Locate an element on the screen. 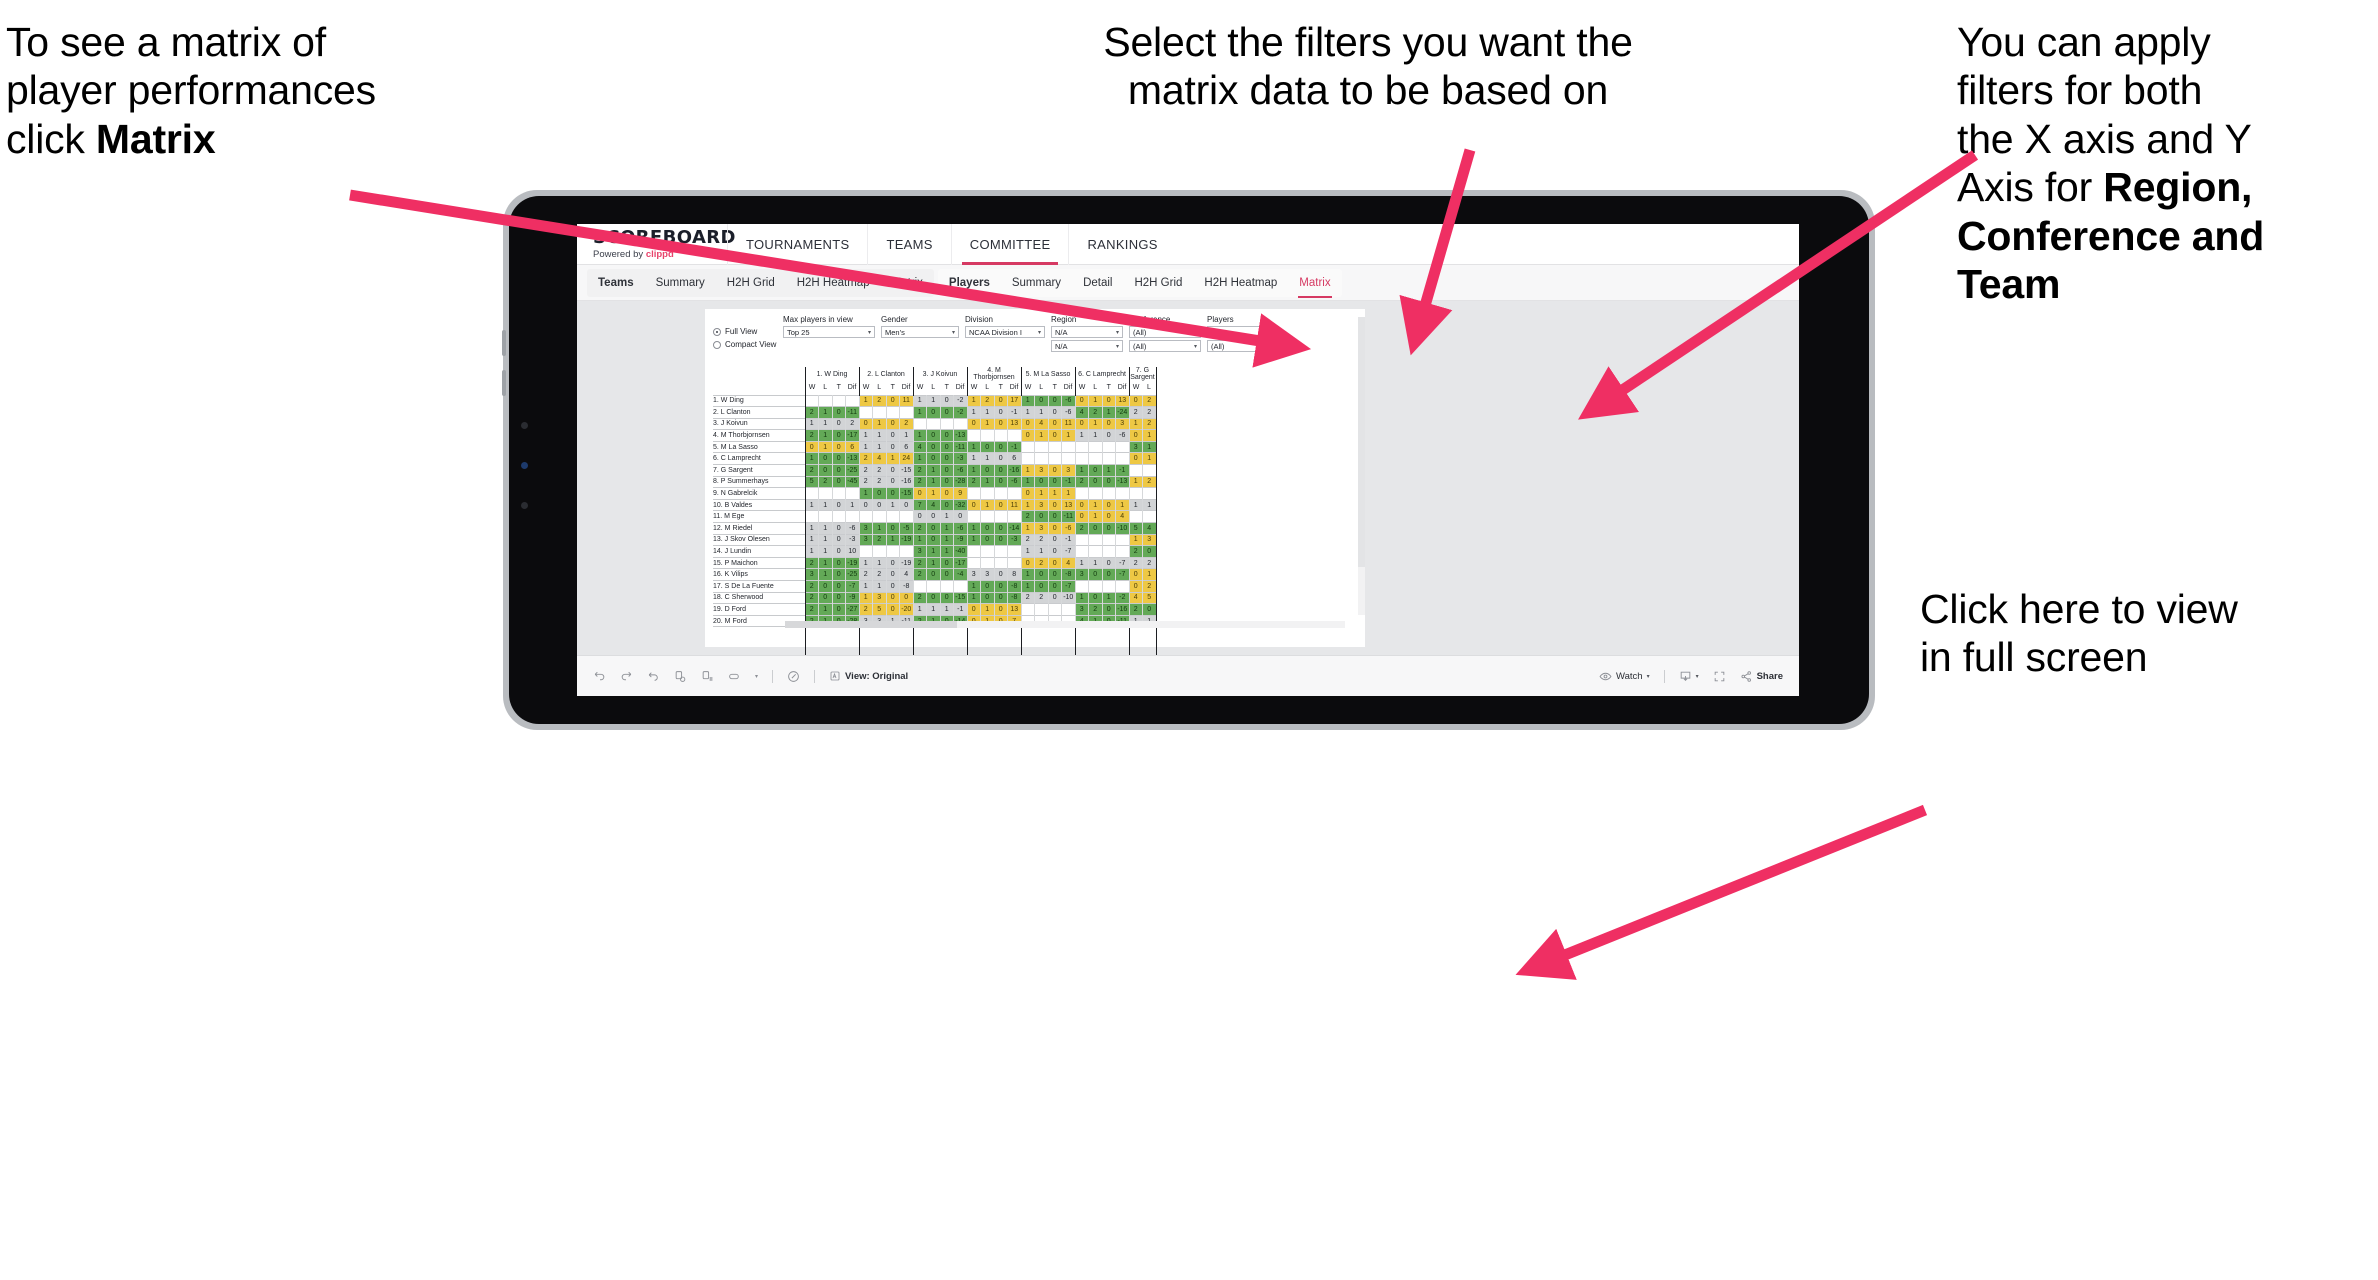 The image size is (2378, 1280). matrix-cell: -14 is located at coordinates (1014, 528).